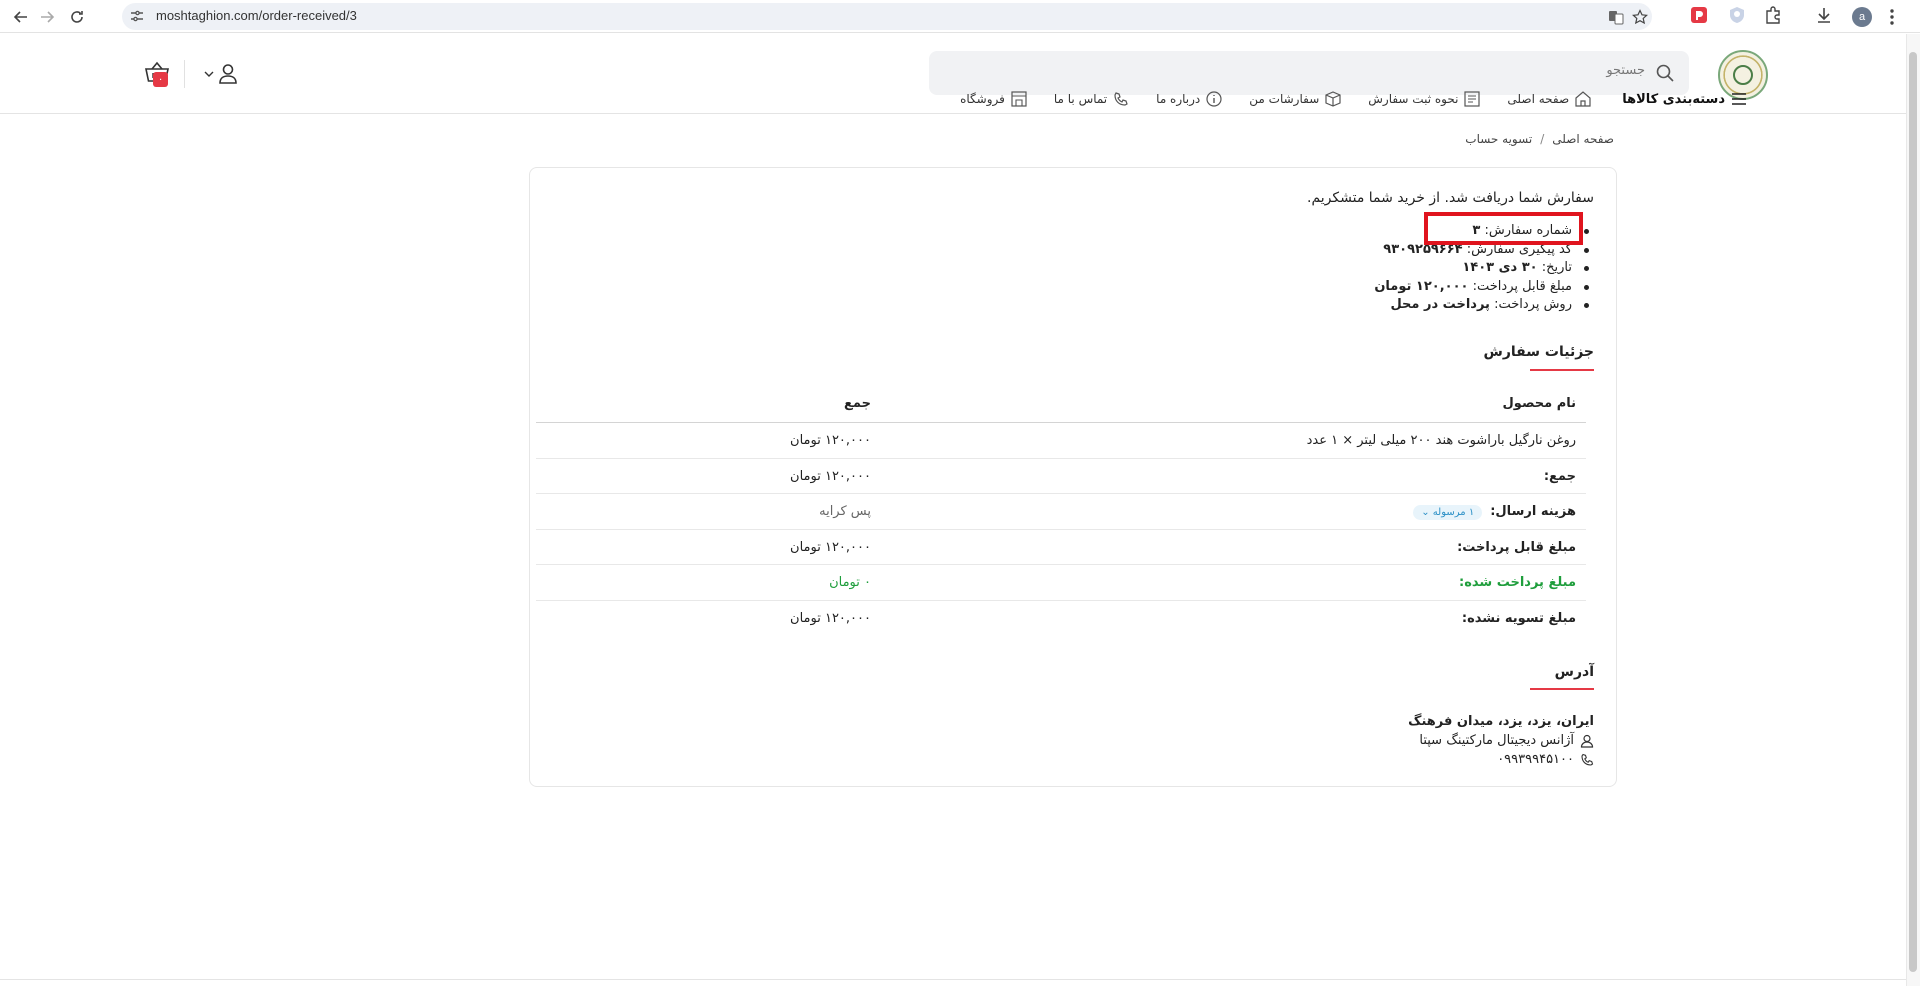 The height and width of the screenshot is (986, 1920). What do you see at coordinates (1699, 15) in the screenshot?
I see `pocket-extension-icon` at bounding box center [1699, 15].